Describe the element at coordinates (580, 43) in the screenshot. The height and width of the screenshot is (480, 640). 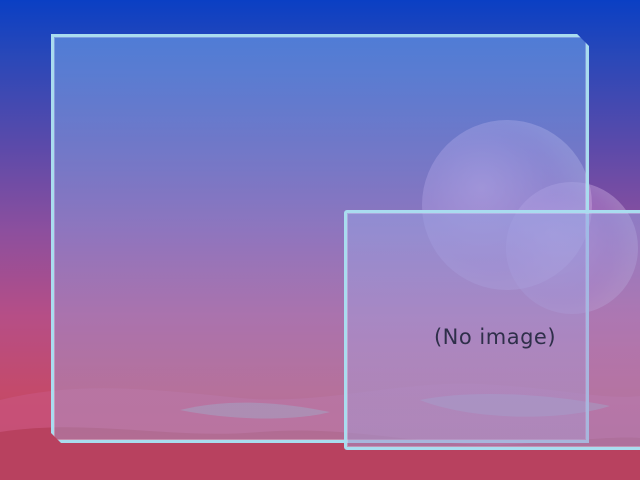
I see `panel-corner` at that location.